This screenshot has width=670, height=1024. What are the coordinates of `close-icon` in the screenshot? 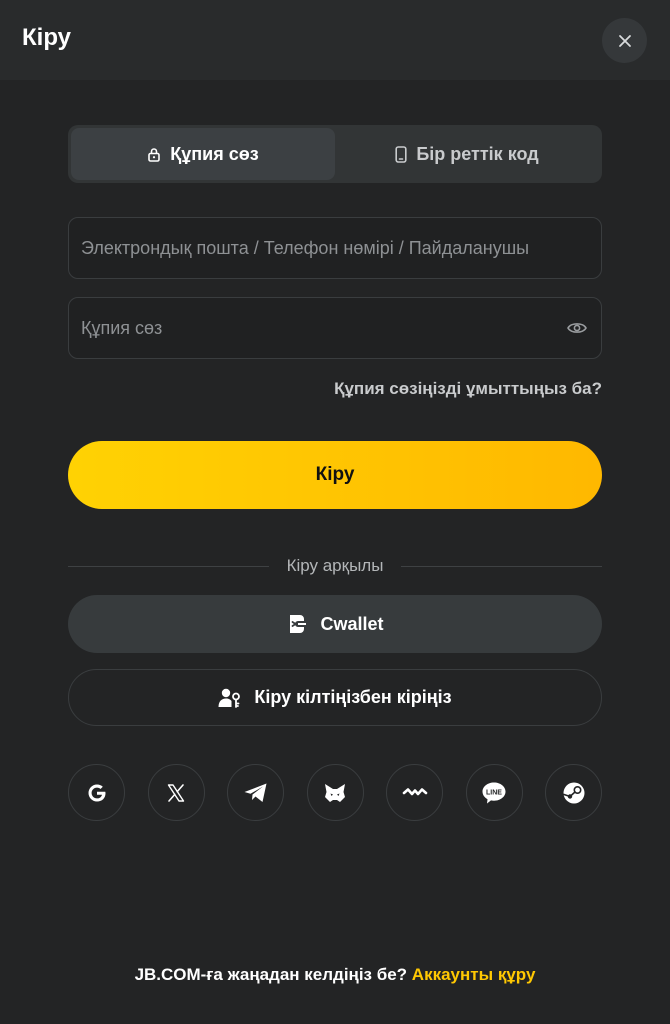 It's located at (624, 40).